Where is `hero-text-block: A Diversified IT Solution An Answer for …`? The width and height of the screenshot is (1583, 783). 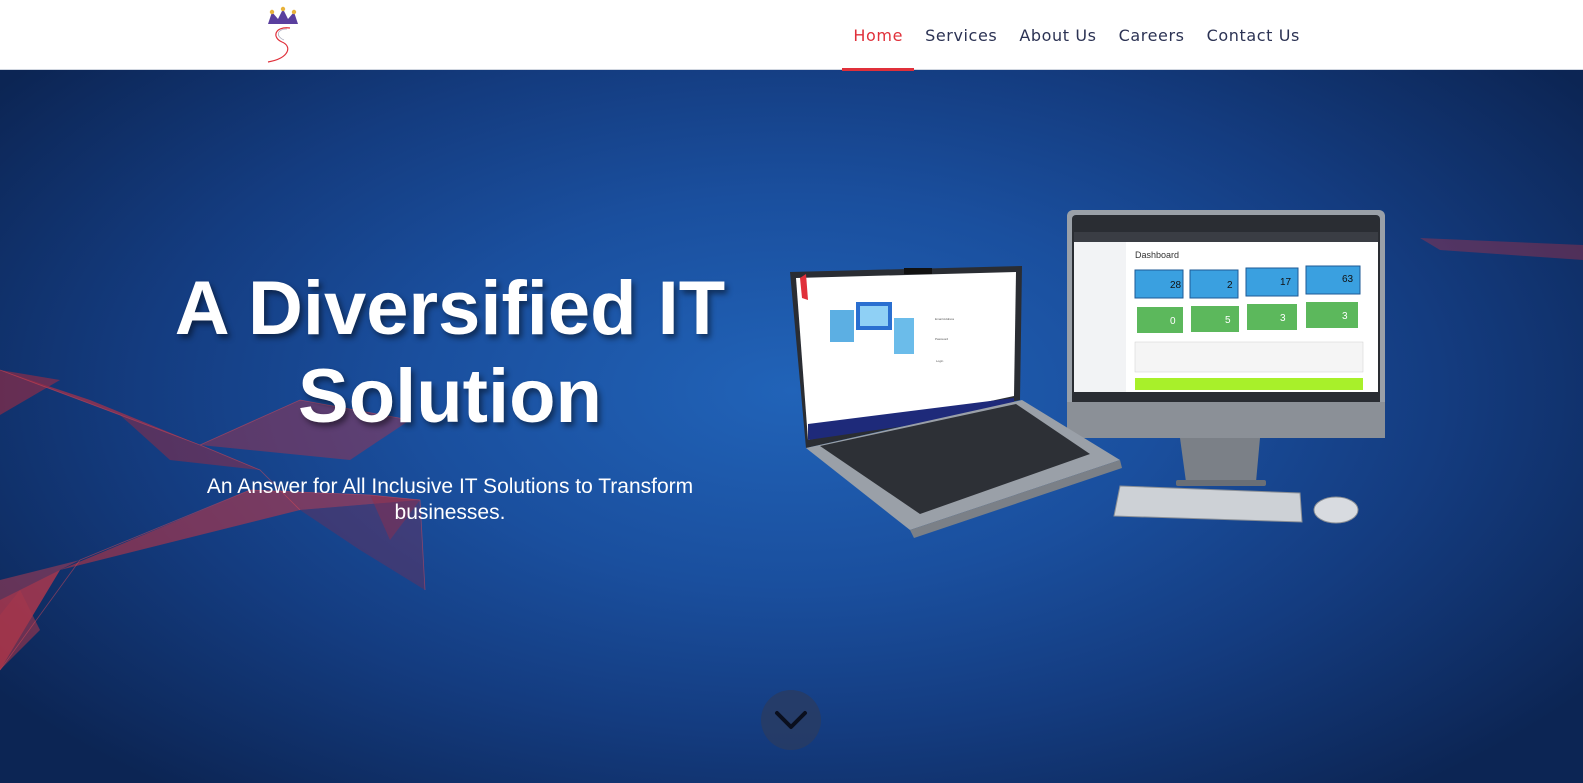 hero-text-block: A Diversified IT Solution An Answer for … is located at coordinates (450, 395).